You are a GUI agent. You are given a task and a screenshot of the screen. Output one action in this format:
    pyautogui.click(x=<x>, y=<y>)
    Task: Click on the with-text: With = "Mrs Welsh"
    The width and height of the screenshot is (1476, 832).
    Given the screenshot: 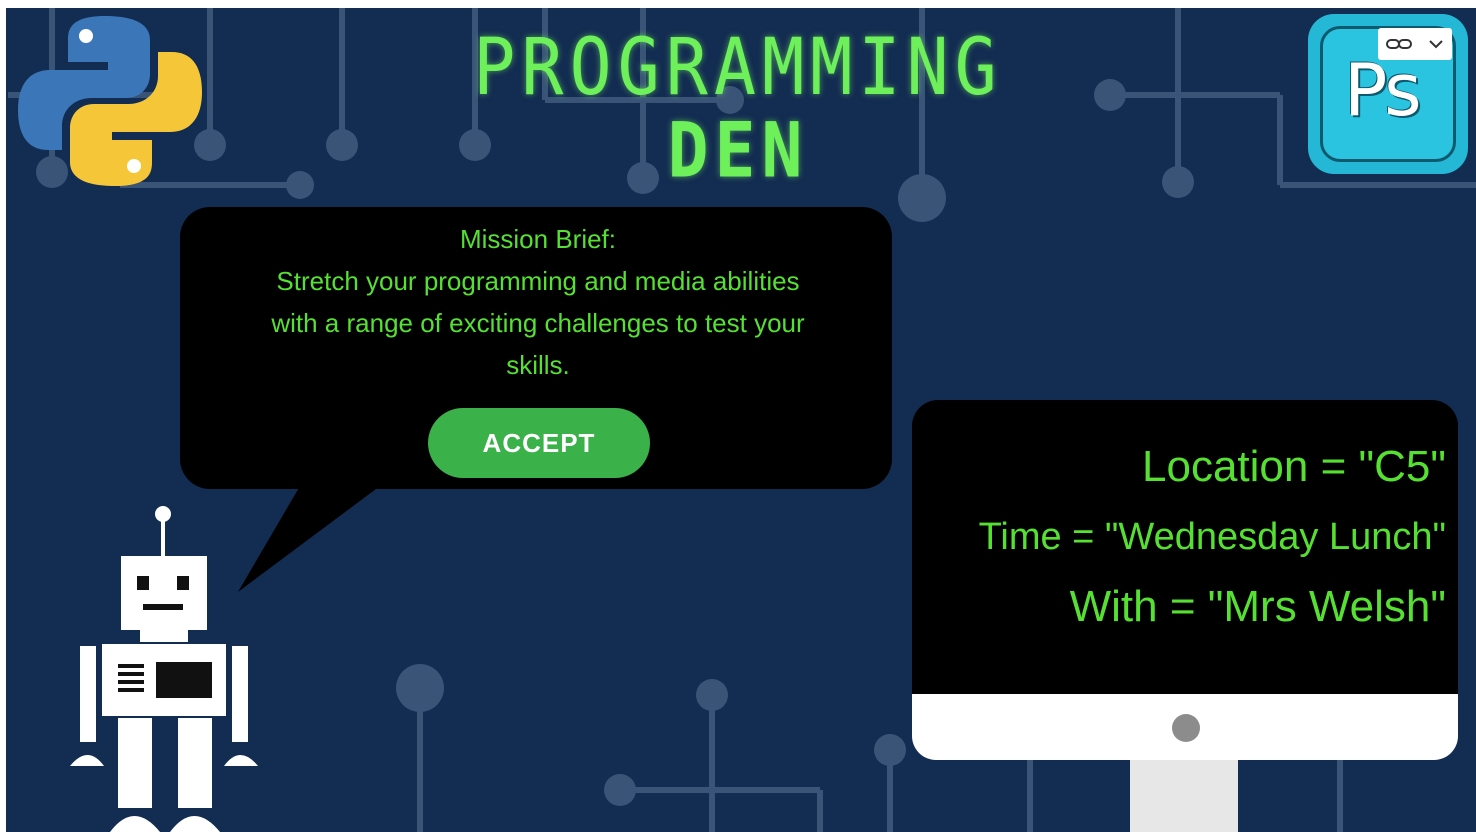 What is the action you would take?
    pyautogui.click(x=1257, y=606)
    